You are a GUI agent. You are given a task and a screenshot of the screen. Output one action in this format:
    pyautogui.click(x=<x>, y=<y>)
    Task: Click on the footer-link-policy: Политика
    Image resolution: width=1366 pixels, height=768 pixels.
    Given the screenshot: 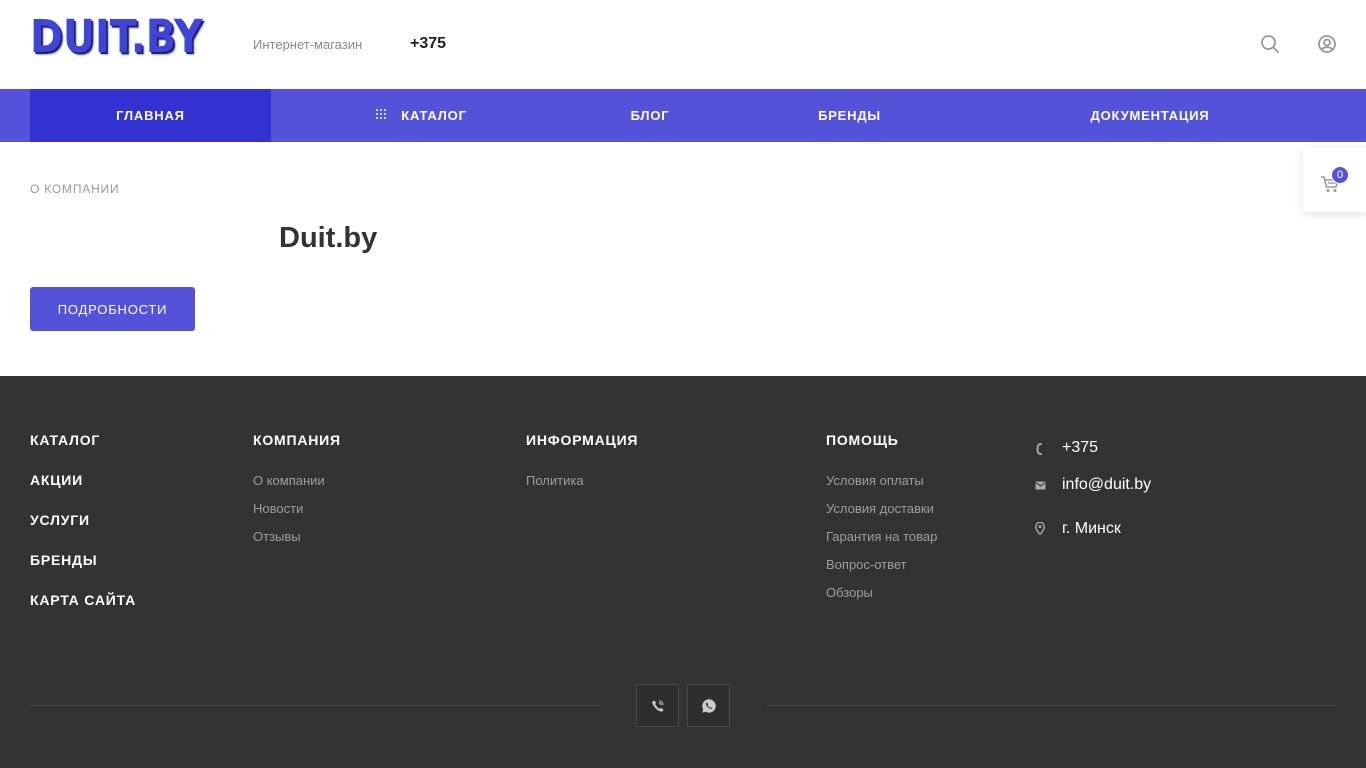 What is the action you would take?
    pyautogui.click(x=555, y=480)
    